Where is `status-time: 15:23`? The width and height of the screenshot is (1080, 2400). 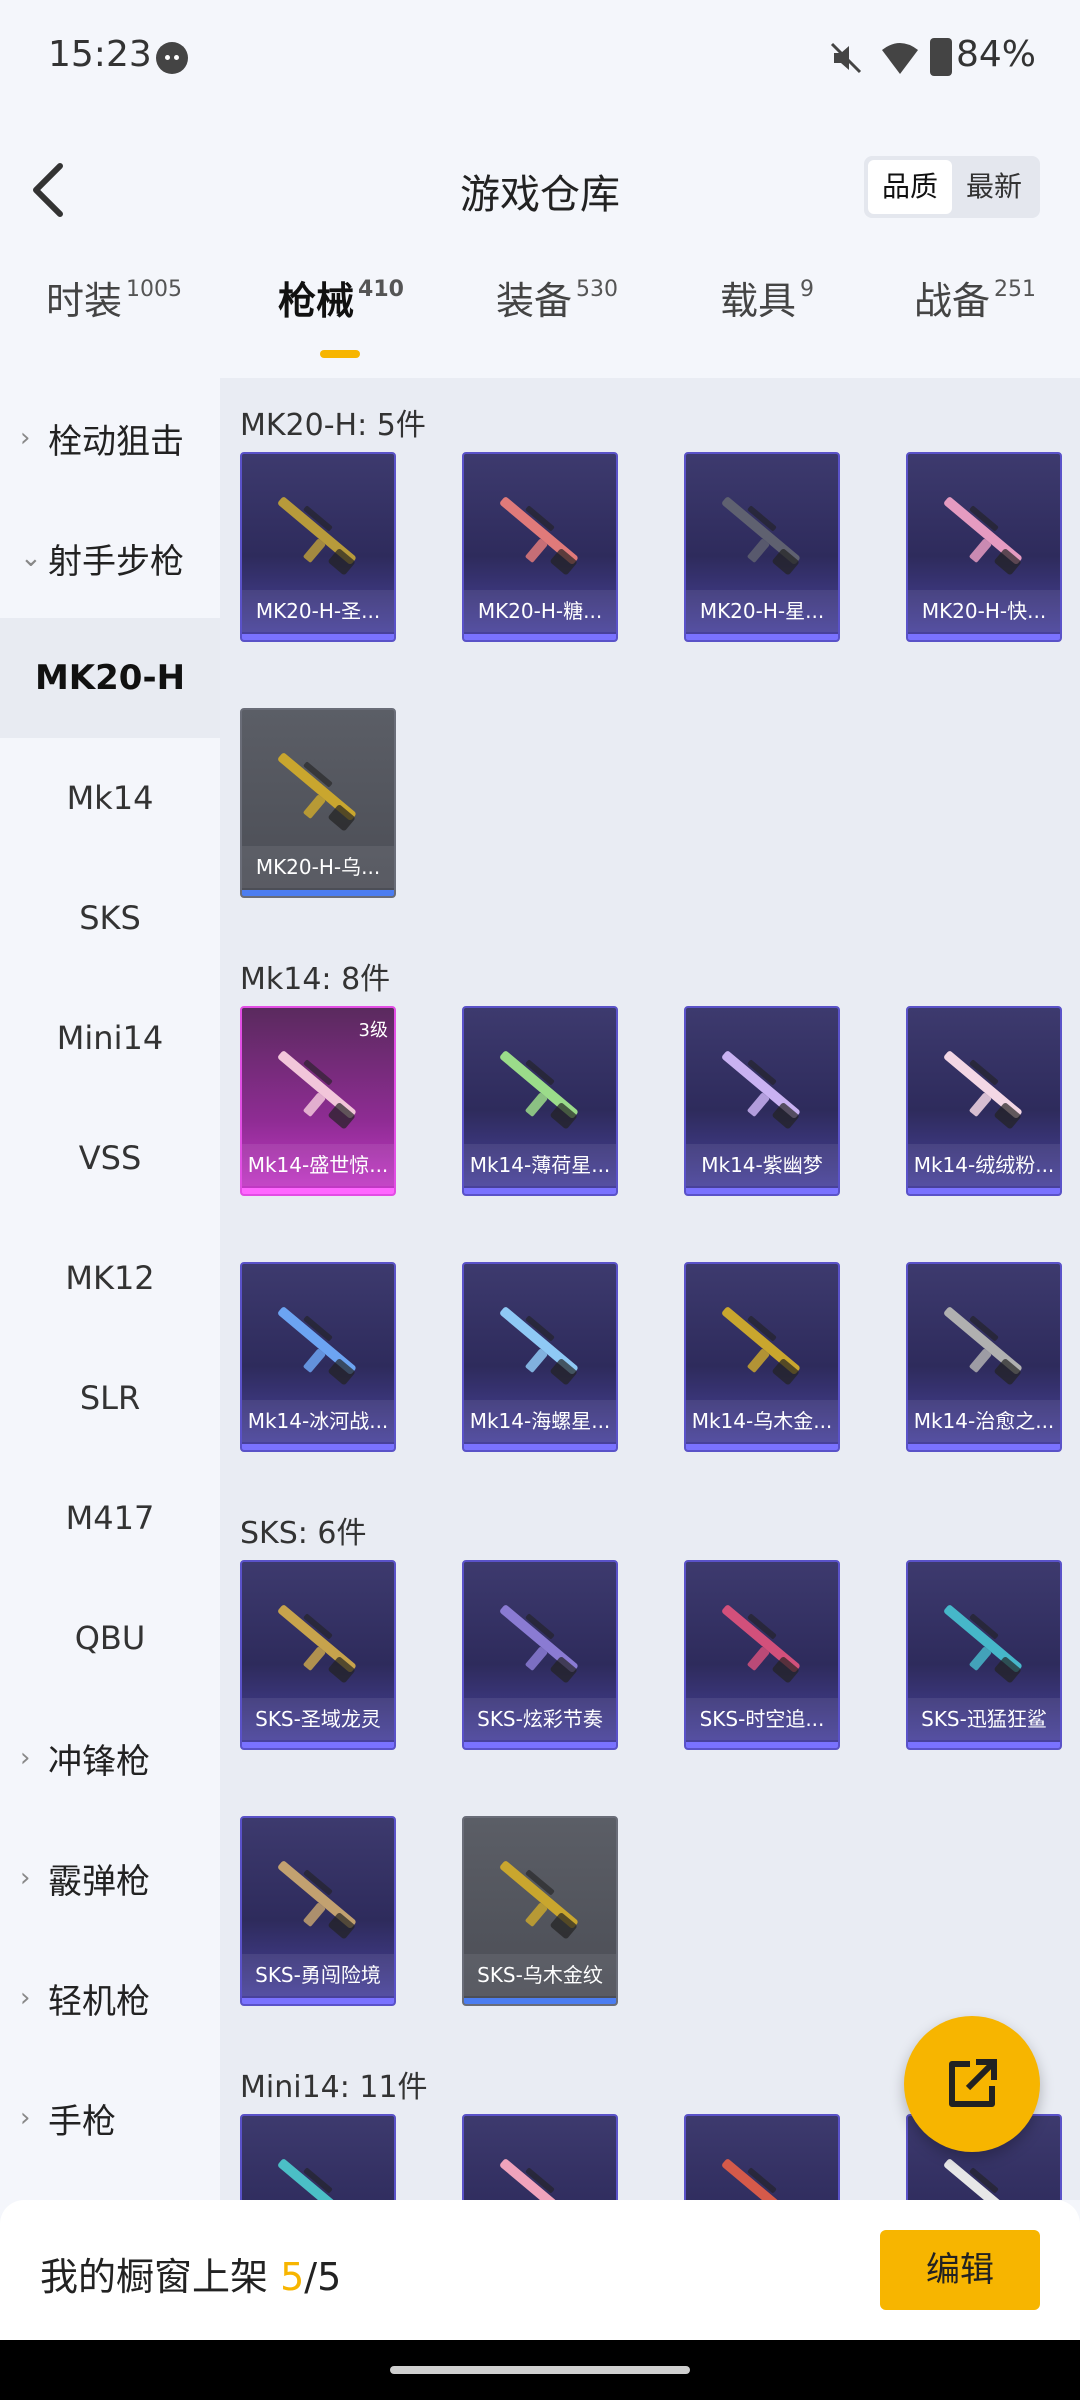
status-time: 15:23 is located at coordinates (100, 54).